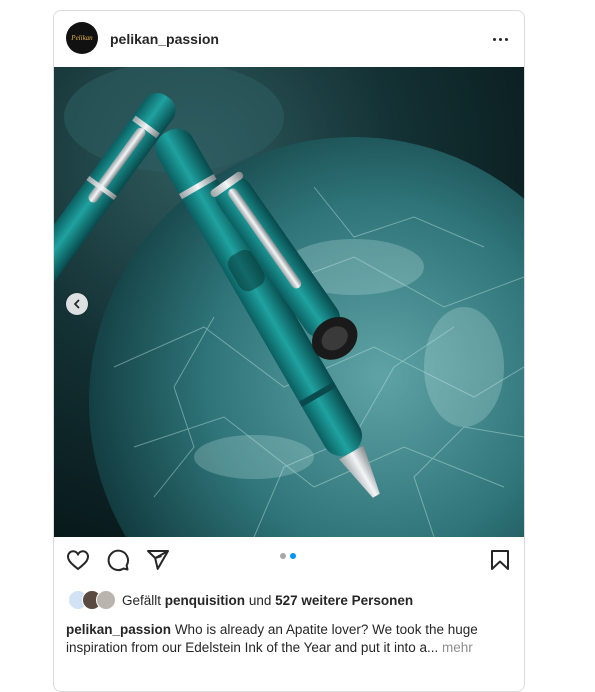 Image resolution: width=595 pixels, height=692 pixels. What do you see at coordinates (94, 600) in the screenshot?
I see `liker-avatars` at bounding box center [94, 600].